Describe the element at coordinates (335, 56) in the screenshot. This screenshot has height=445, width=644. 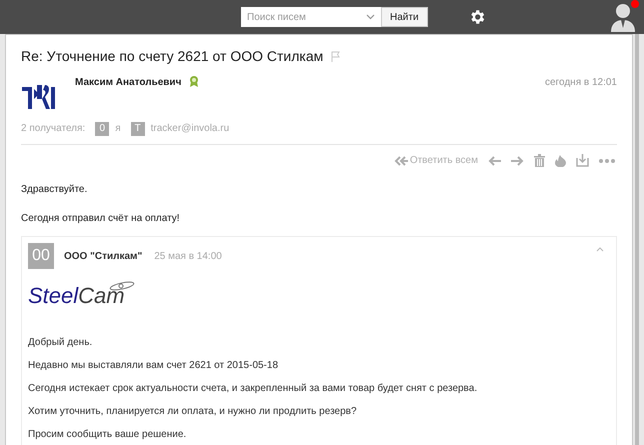
I see `flag-icon` at that location.